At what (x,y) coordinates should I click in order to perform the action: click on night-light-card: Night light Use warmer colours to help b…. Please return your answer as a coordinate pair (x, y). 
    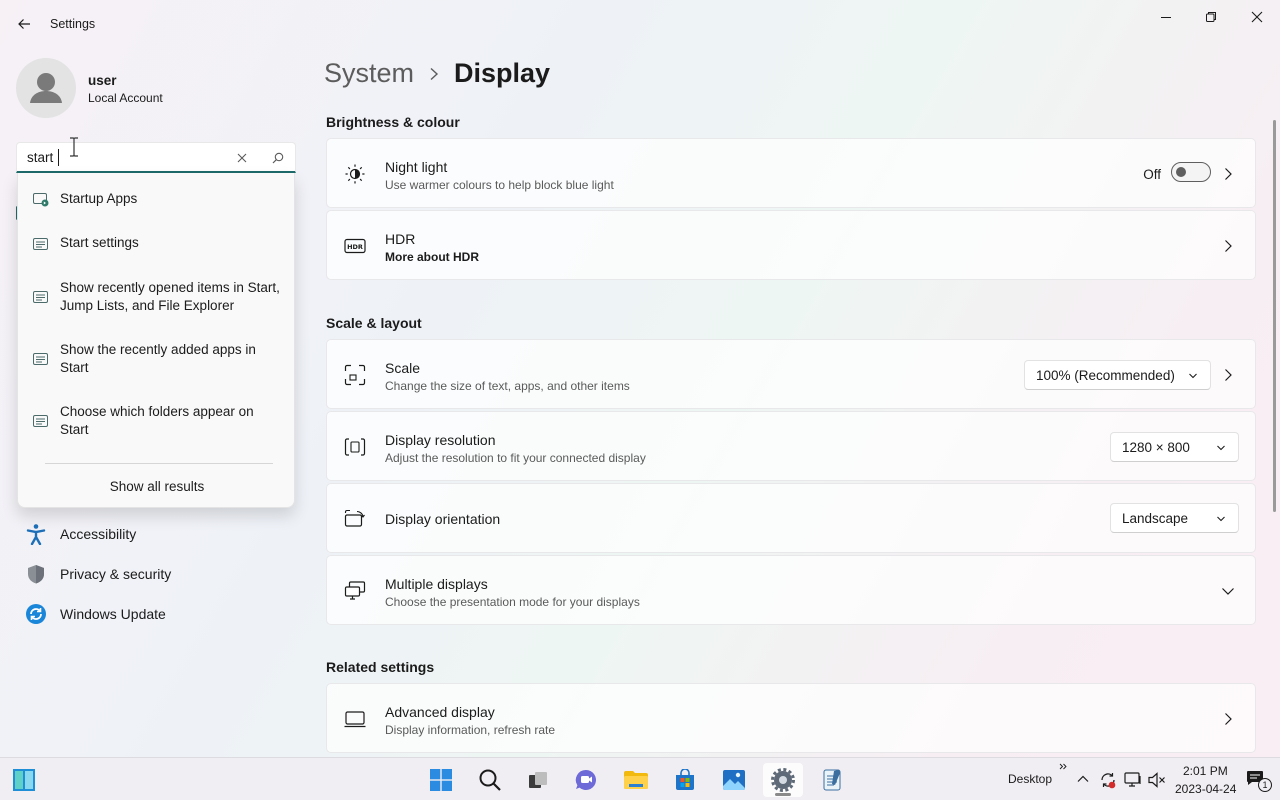
    Looking at the image, I should click on (791, 173).